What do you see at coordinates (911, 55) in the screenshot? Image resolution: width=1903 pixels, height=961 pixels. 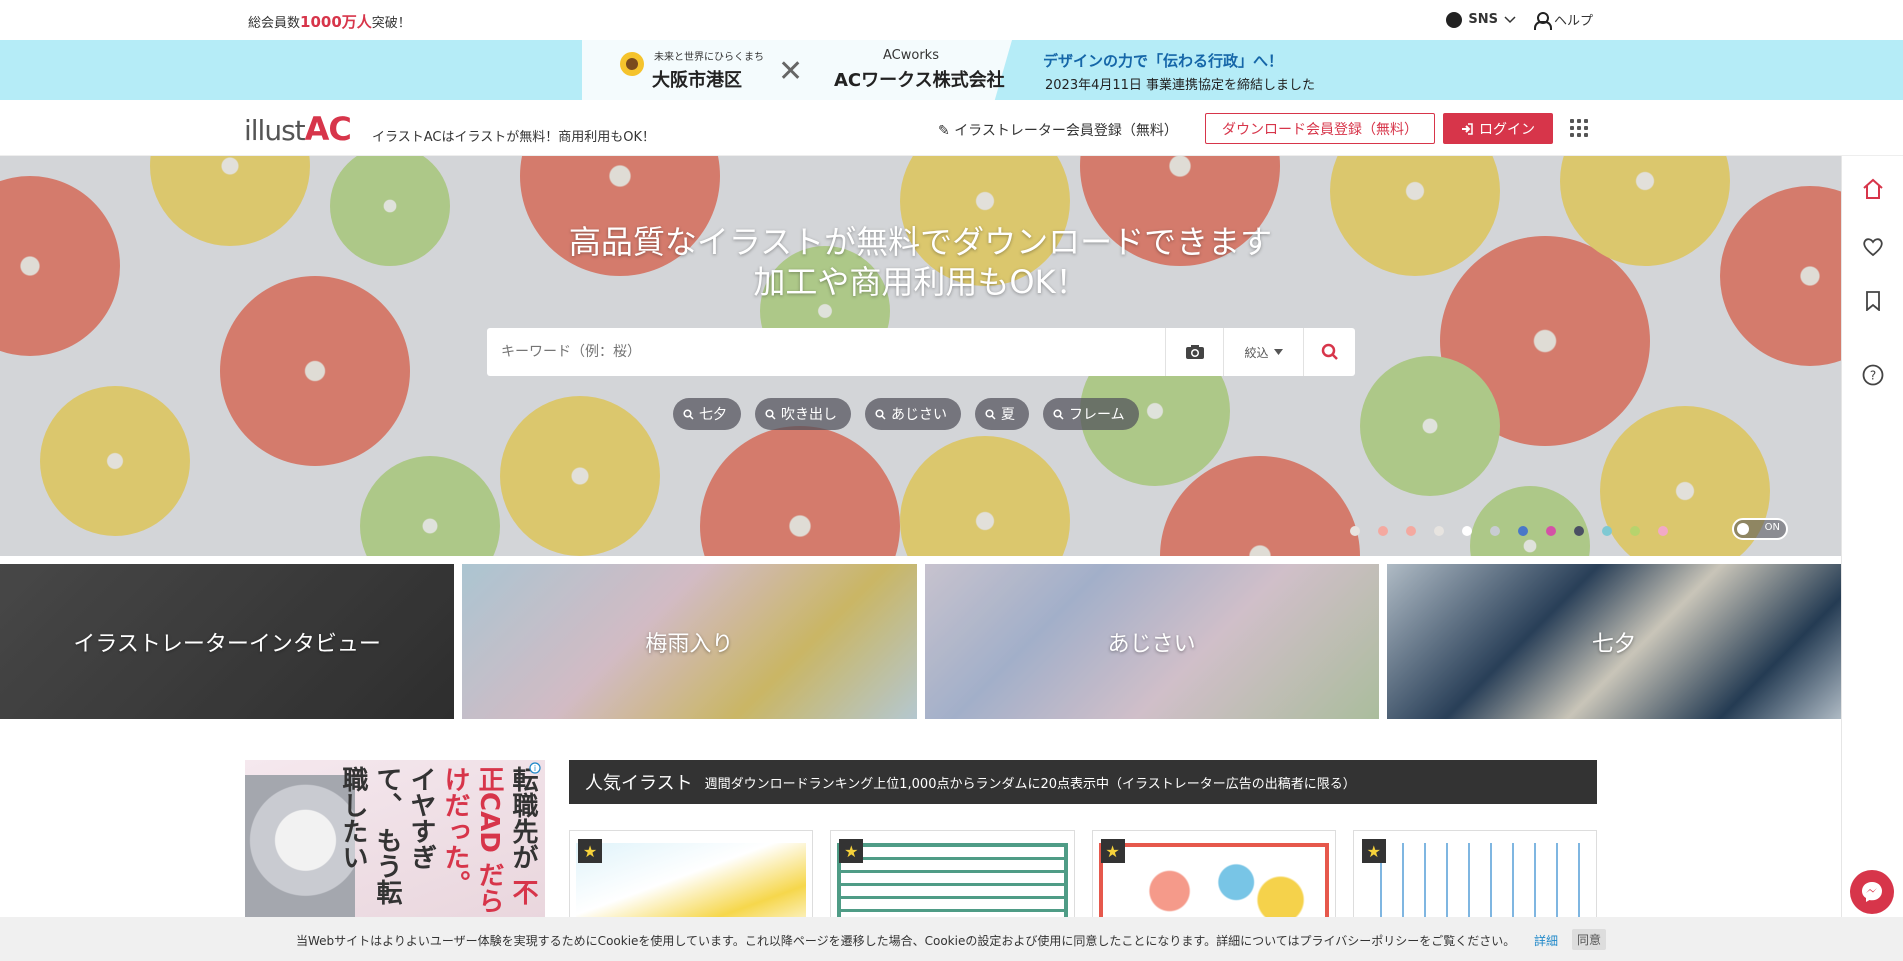 I see `acworks-logo: ACworks` at bounding box center [911, 55].